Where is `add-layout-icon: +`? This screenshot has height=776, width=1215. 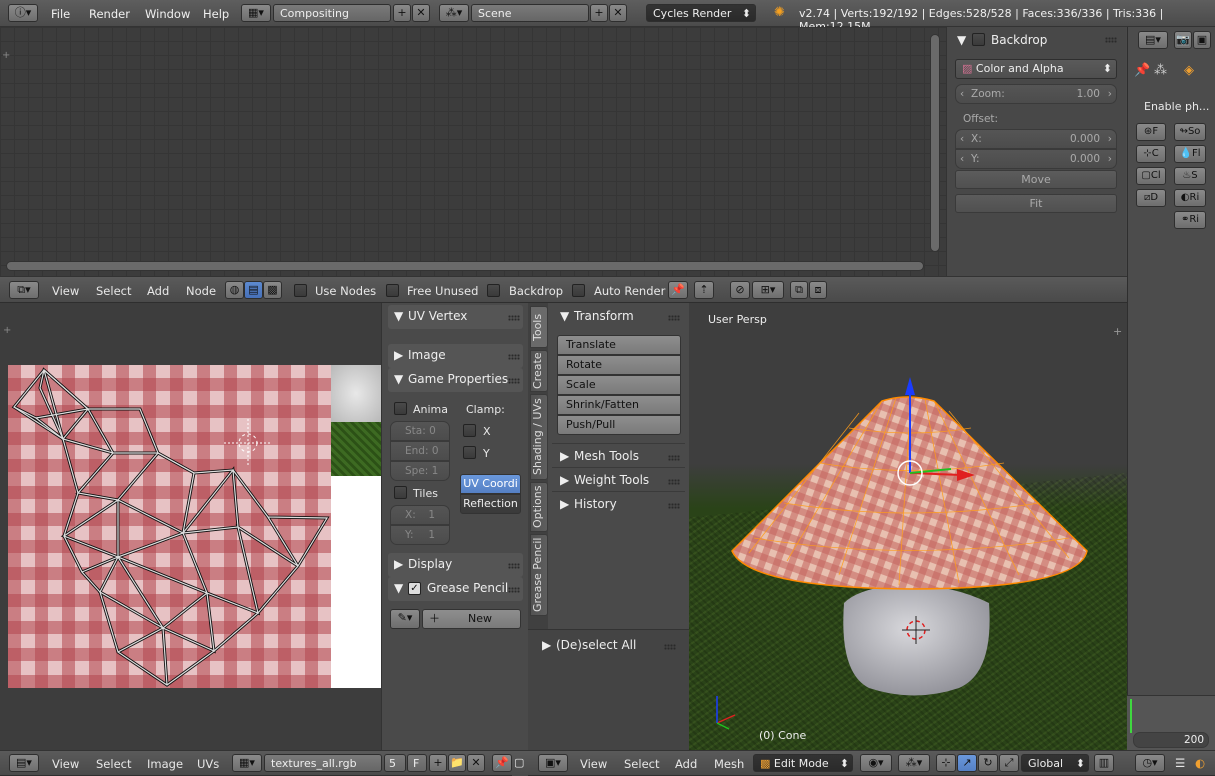
add-layout-icon: + is located at coordinates (402, 13).